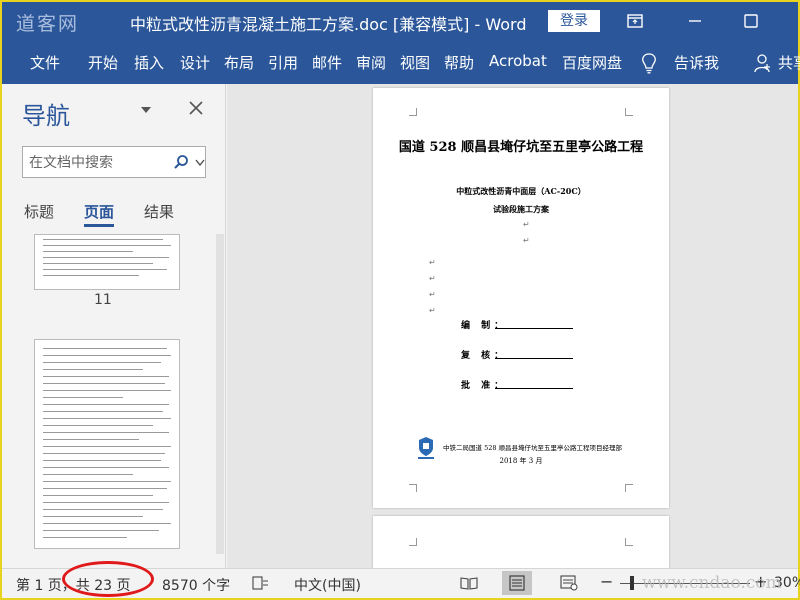  Describe the element at coordinates (484, 326) in the screenshot. I see `sign-label-compile: 编 制：` at that location.